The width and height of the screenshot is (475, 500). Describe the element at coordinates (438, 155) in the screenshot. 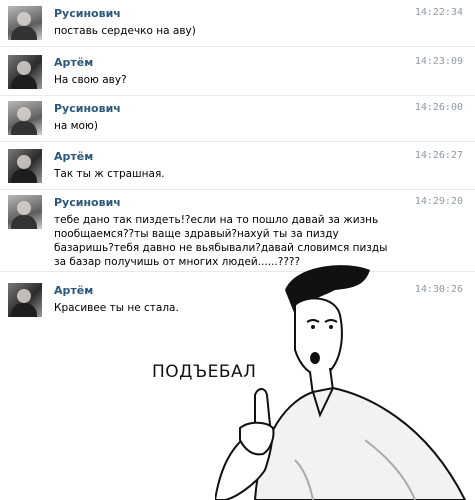

I see `message-time: 14:26:27` at that location.